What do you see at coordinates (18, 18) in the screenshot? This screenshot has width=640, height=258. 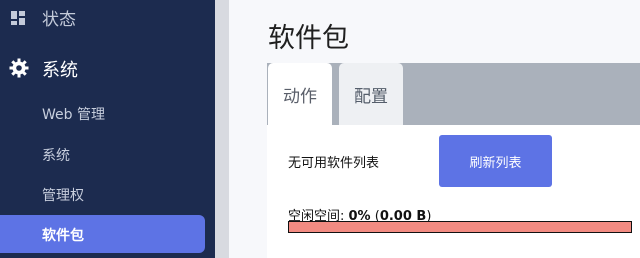 I see `dashboard-icon` at bounding box center [18, 18].